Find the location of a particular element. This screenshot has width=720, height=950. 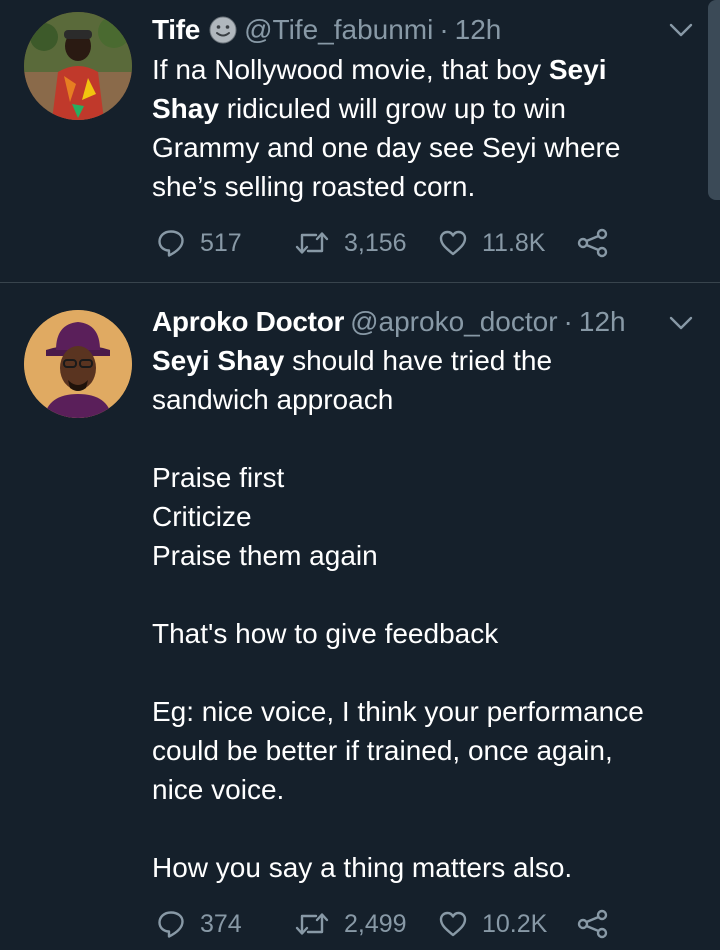

reply-button: 517 is located at coordinates (199, 243).